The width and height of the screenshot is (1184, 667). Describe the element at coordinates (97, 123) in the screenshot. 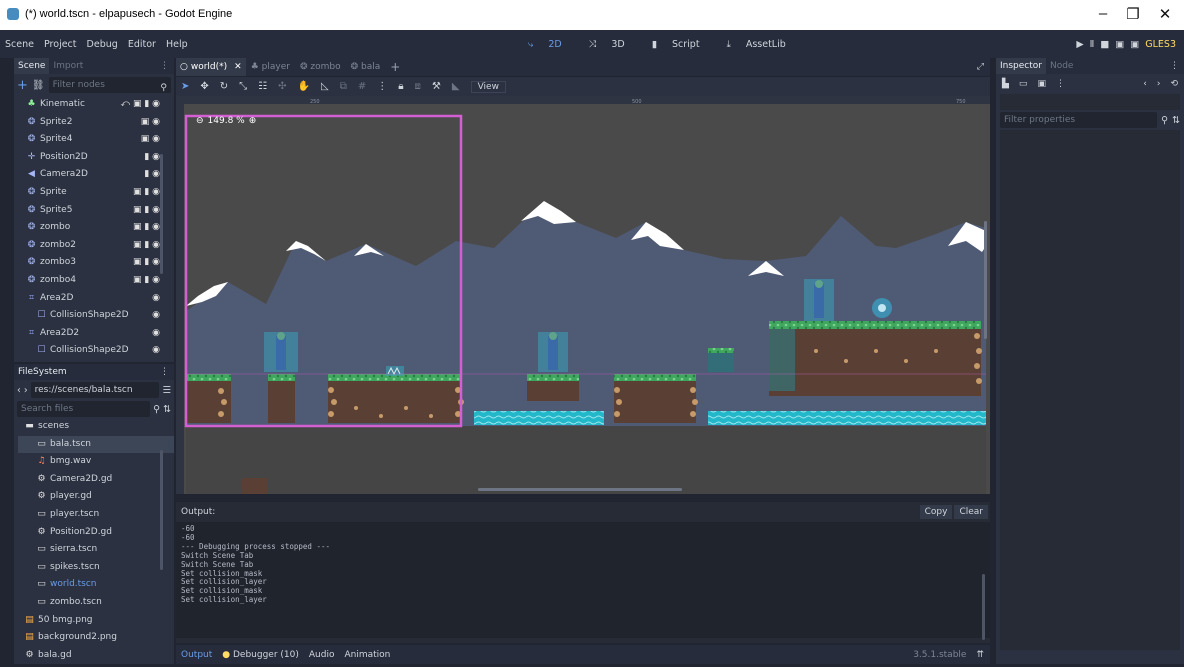

I see `scene-node-row: ❂ Sprite2 ▣ ◉` at that location.